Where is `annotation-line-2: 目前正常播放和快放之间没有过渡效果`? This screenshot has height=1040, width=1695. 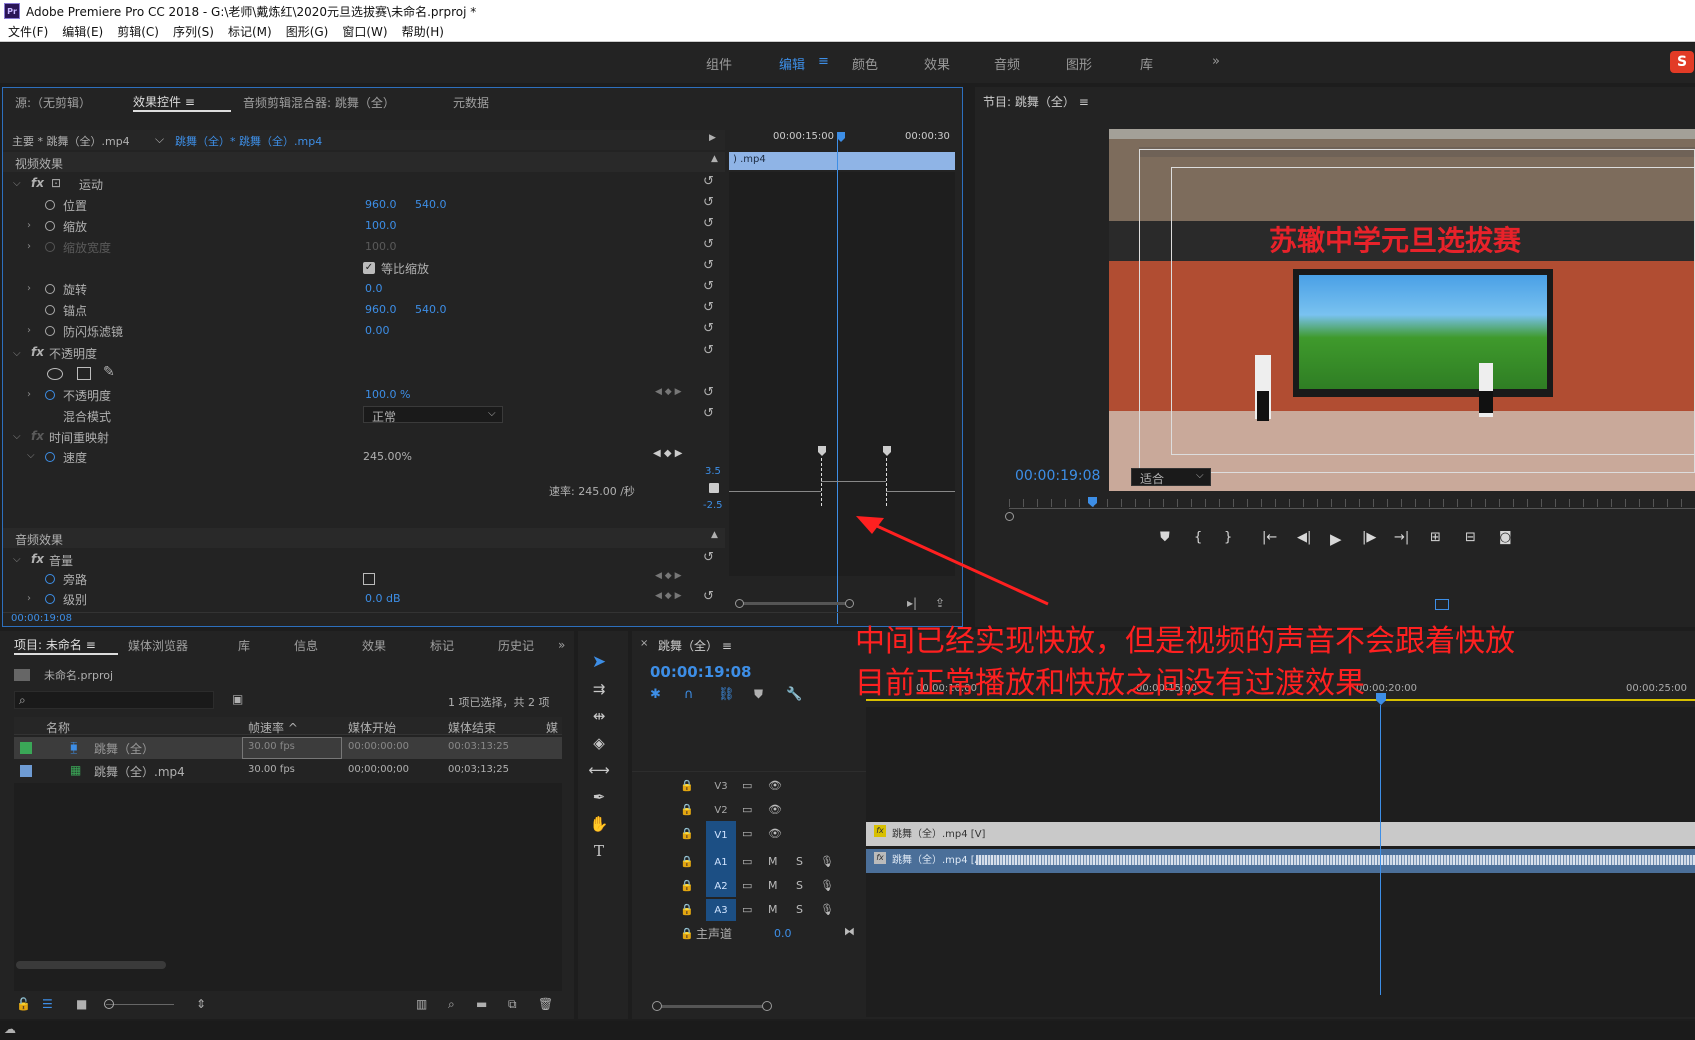
annotation-line-2: 目前正常播放和快放之间没有过渡效果 is located at coordinates (1110, 683).